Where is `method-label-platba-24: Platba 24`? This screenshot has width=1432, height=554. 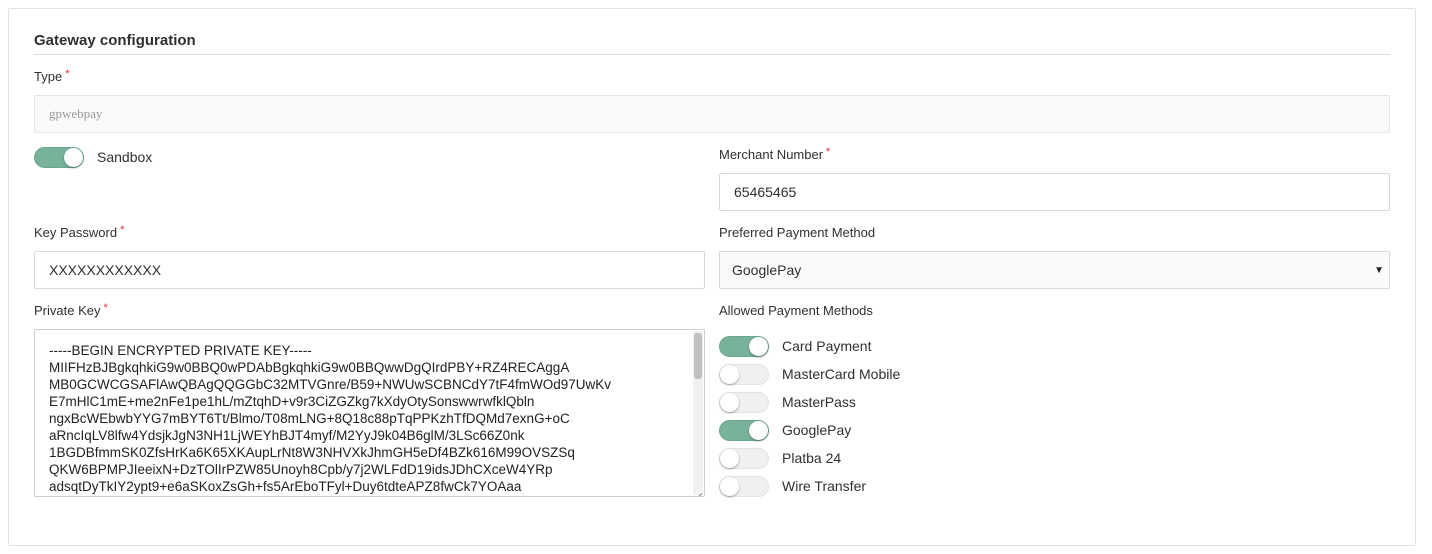 method-label-platba-24: Platba 24 is located at coordinates (812, 458).